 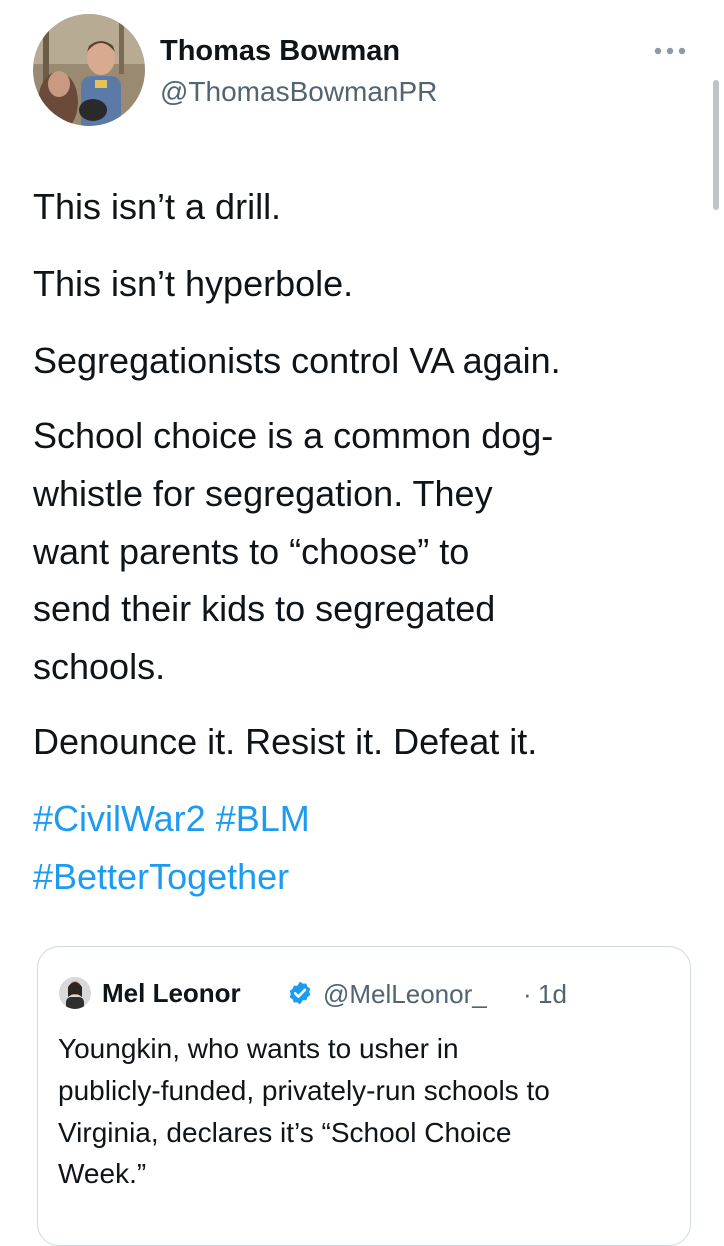 I want to click on author-avatar, so click(x=89, y=70).